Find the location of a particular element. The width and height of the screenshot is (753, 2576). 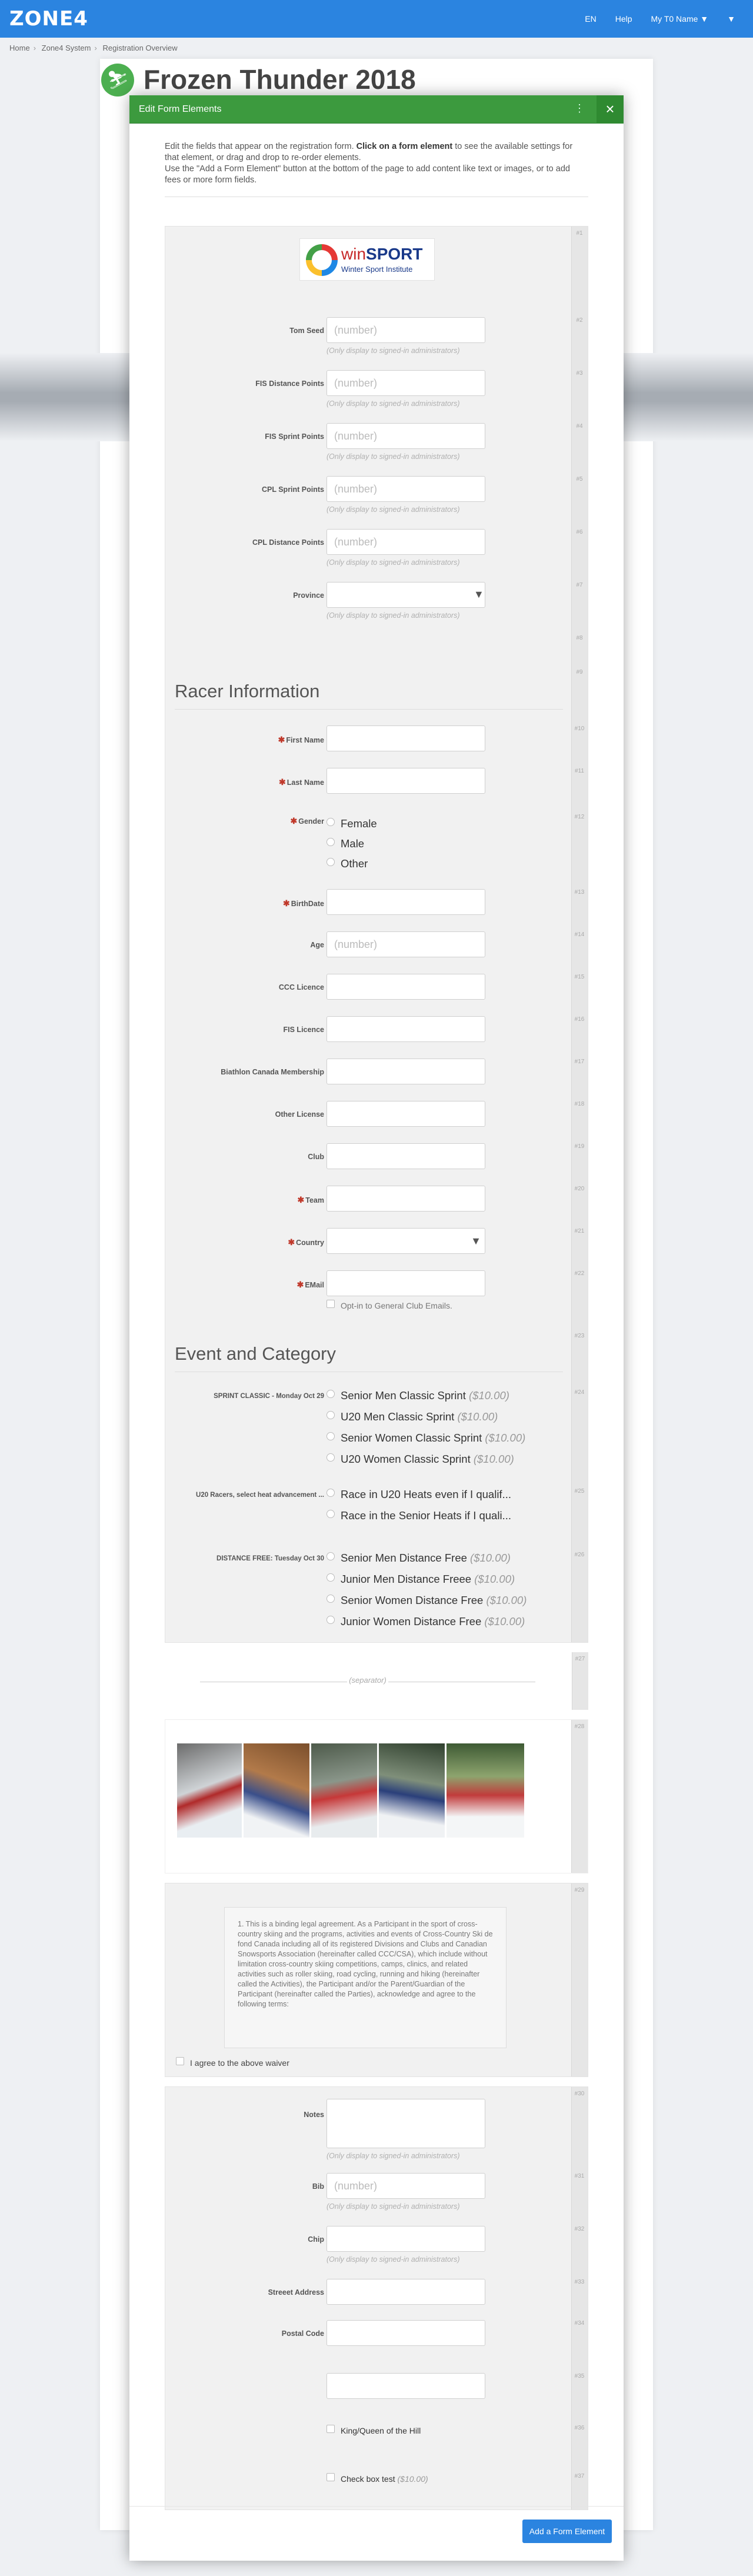

last-name-input is located at coordinates (405, 781).